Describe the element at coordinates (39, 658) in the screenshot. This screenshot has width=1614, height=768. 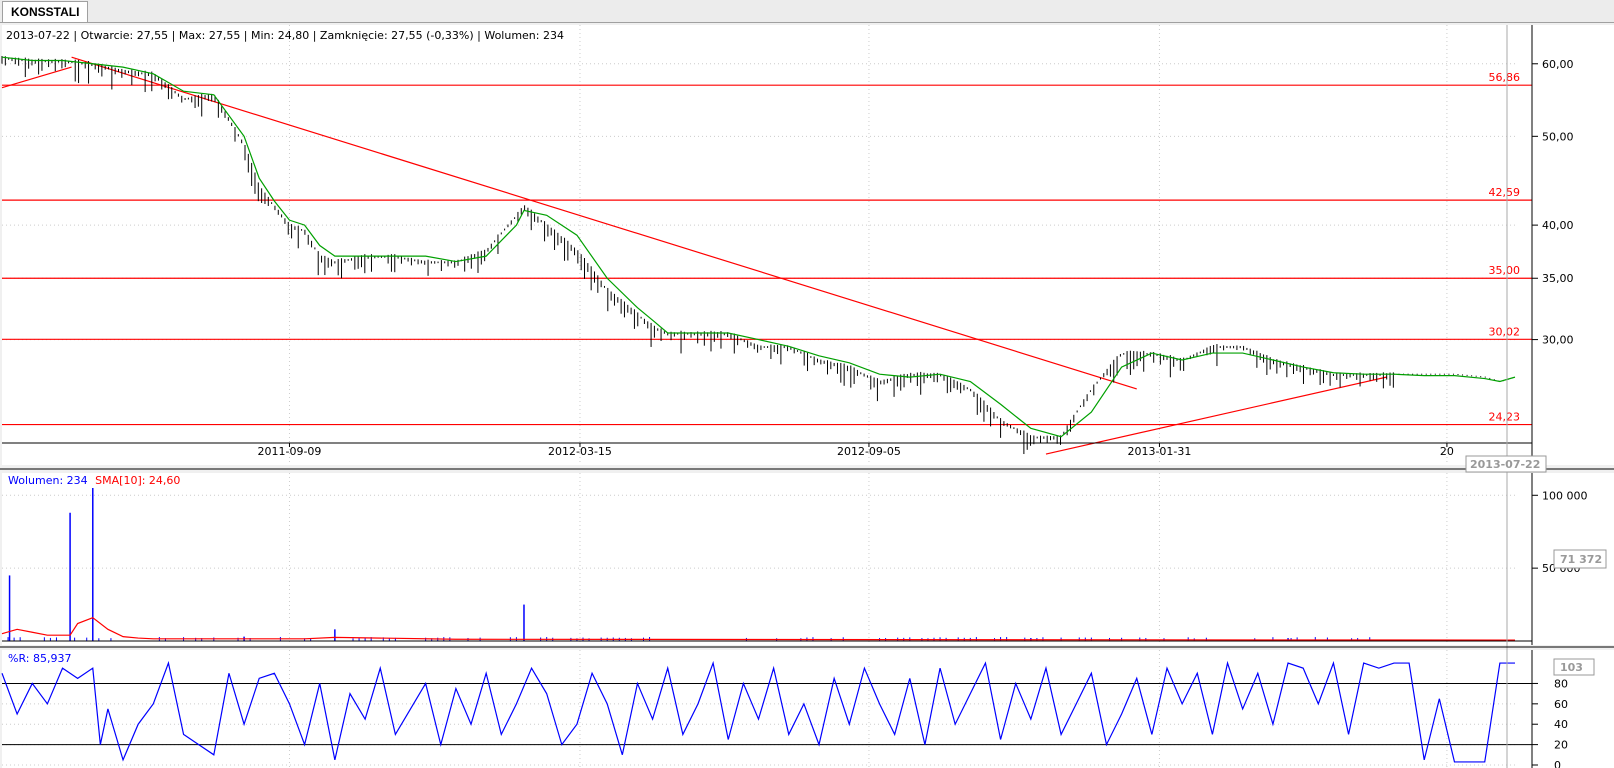
I see `wr-legend: %R: 85,937` at that location.